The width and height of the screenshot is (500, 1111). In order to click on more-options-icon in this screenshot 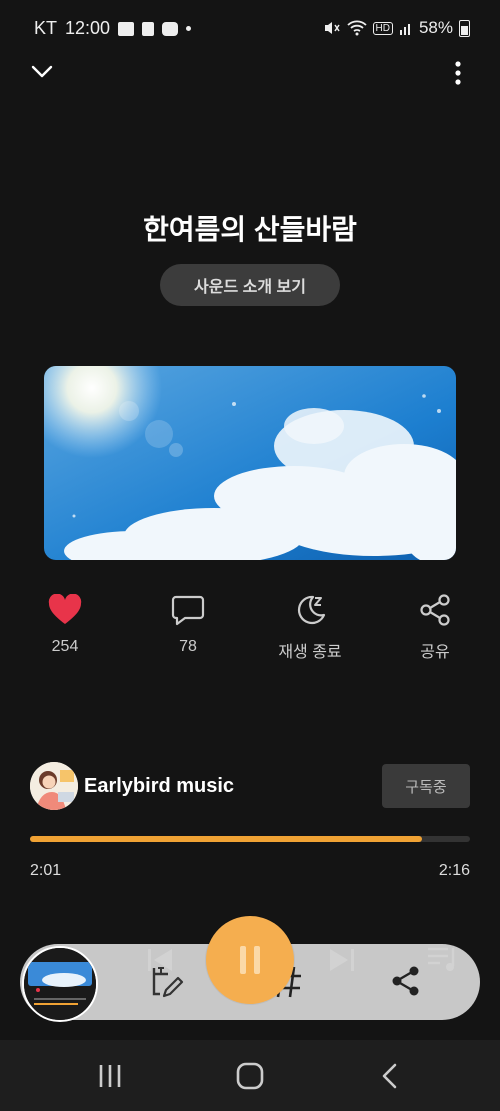, I will do `click(458, 74)`.